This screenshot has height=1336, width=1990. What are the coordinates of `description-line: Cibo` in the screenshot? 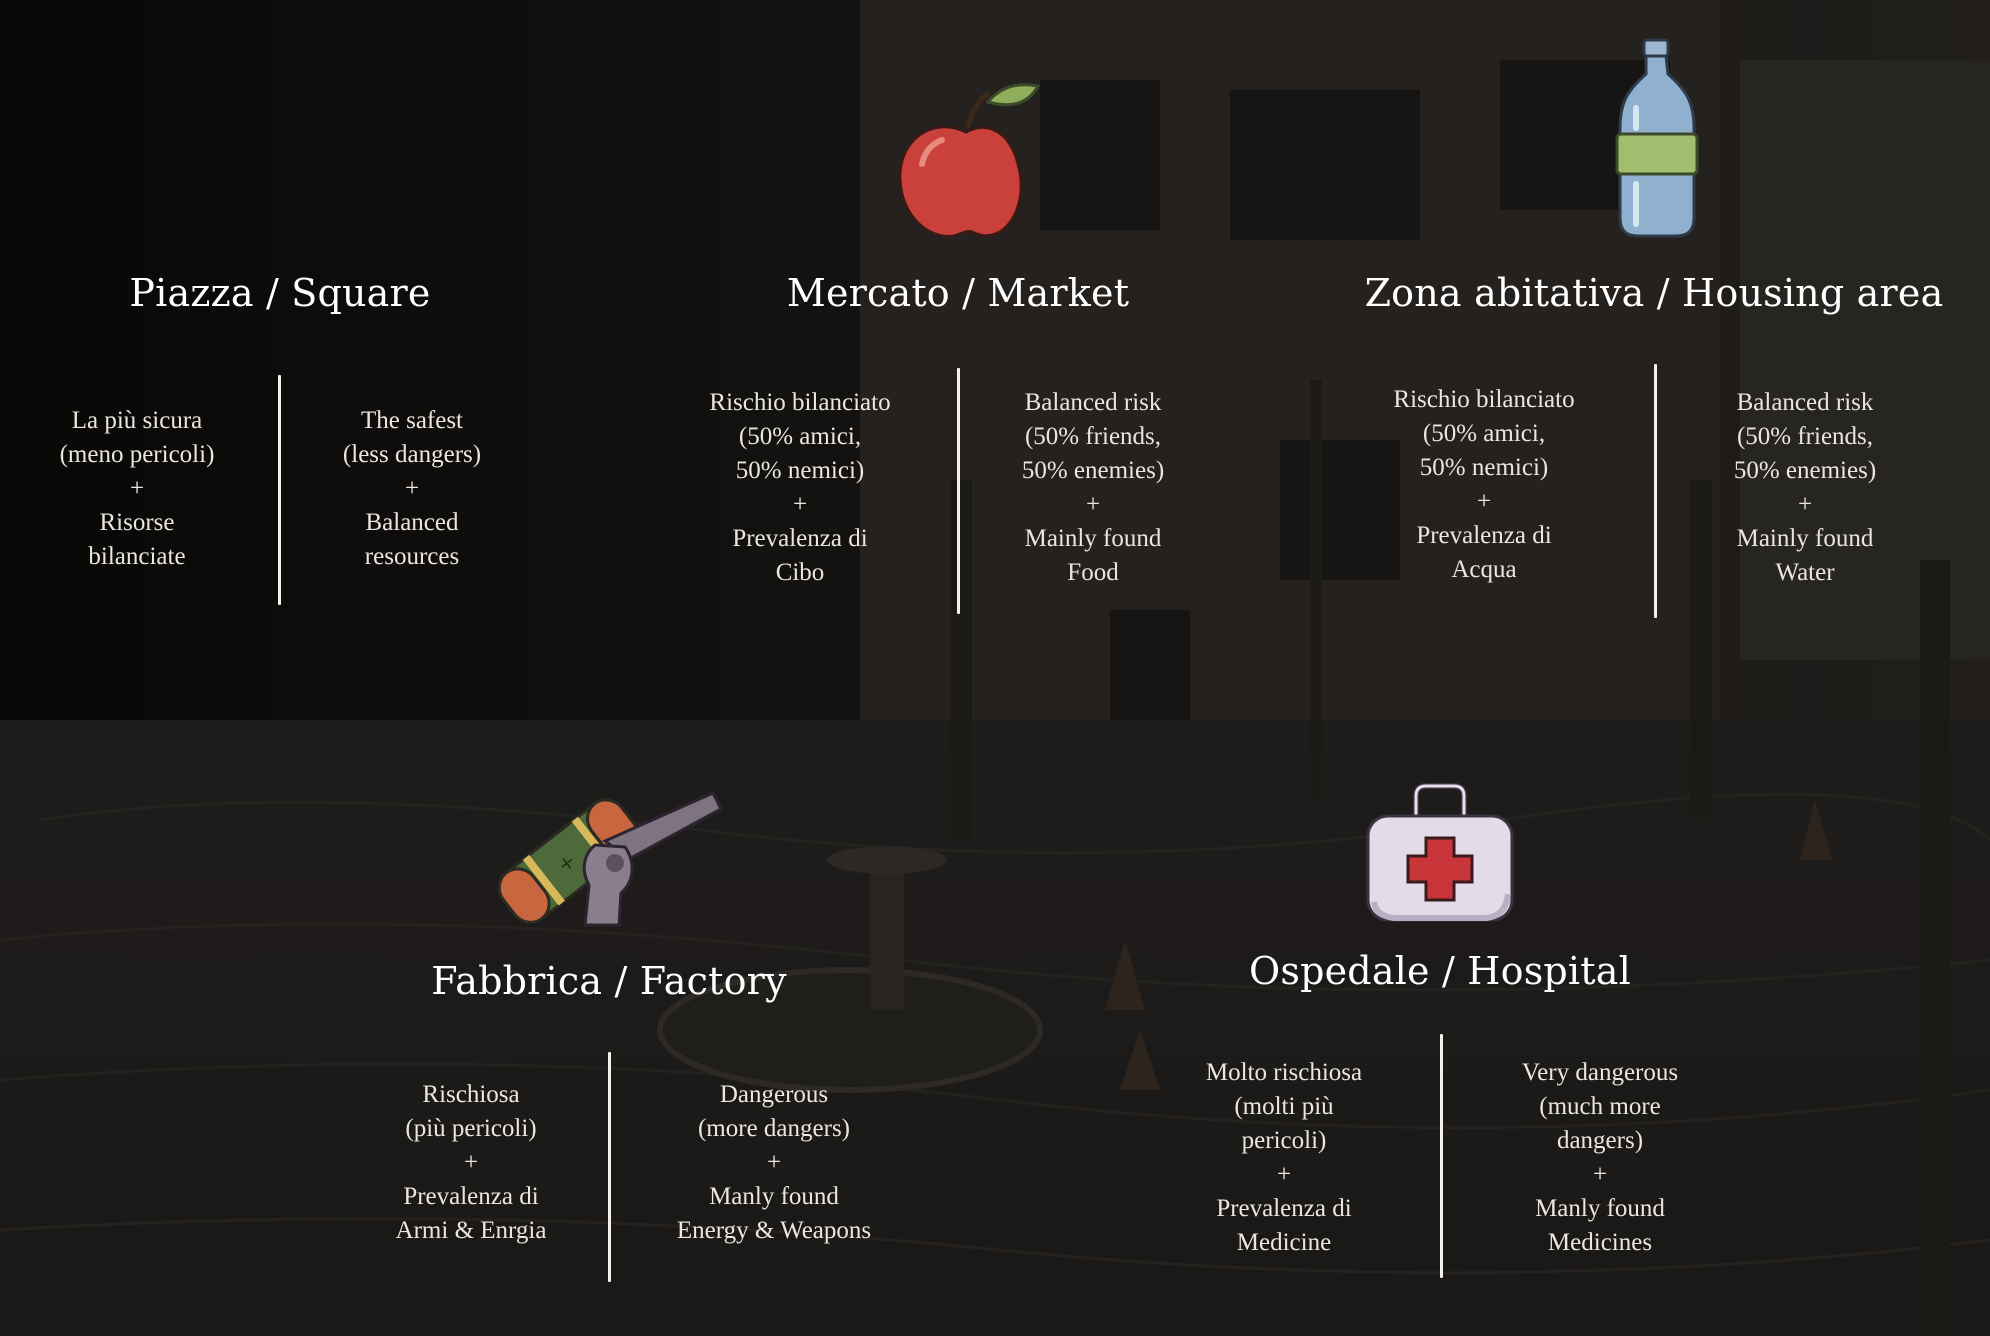 It's located at (800, 572).